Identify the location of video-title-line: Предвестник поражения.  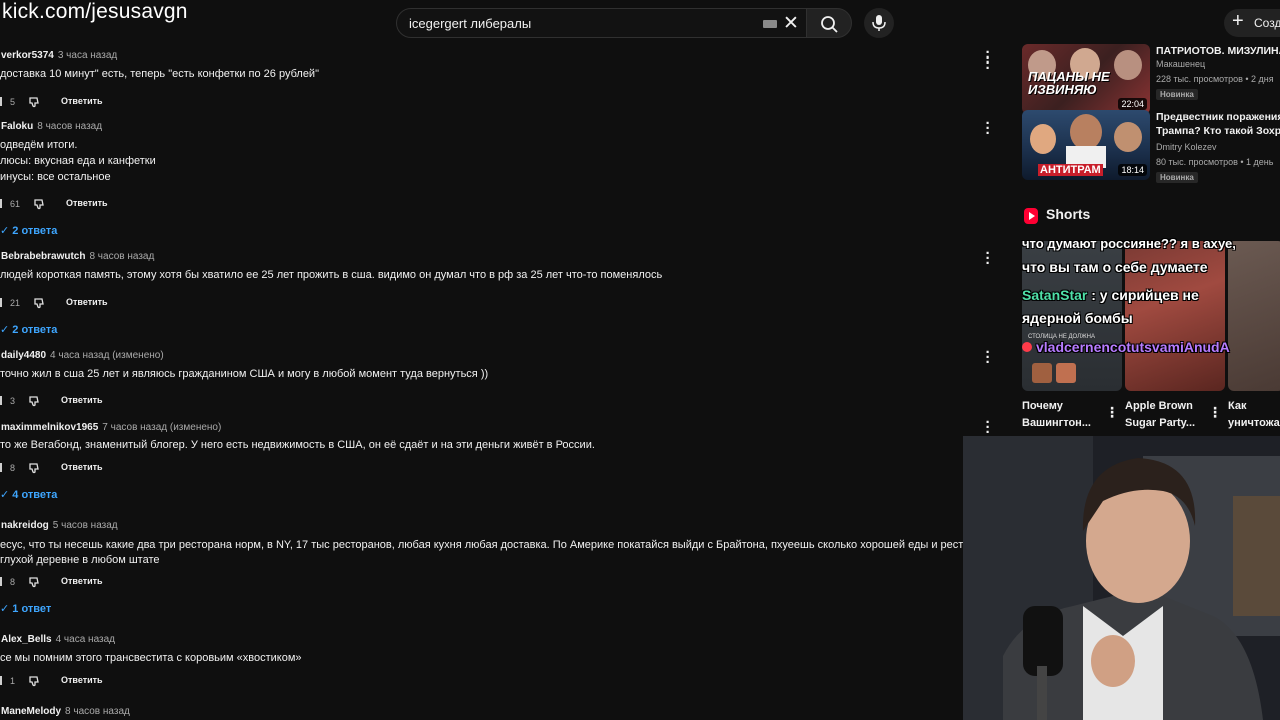
(1218, 117).